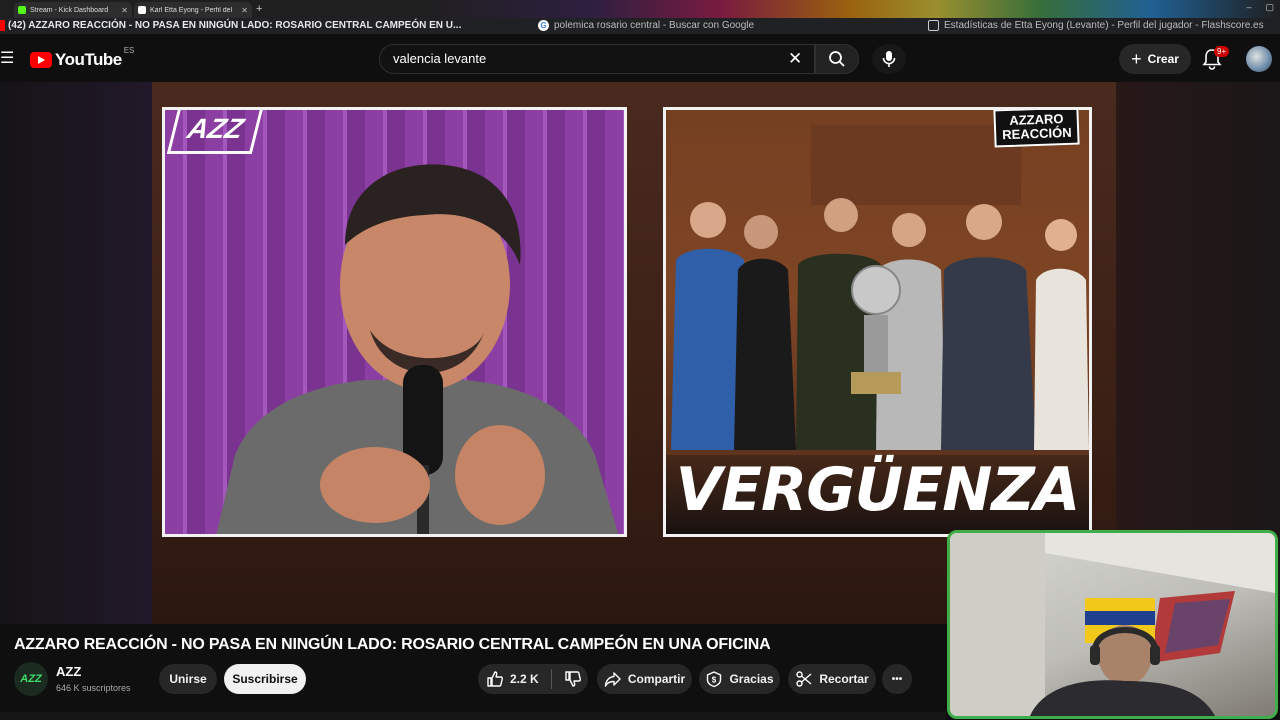 The width and height of the screenshot is (1280, 720). I want to click on join-button: Unirse, so click(188, 679).